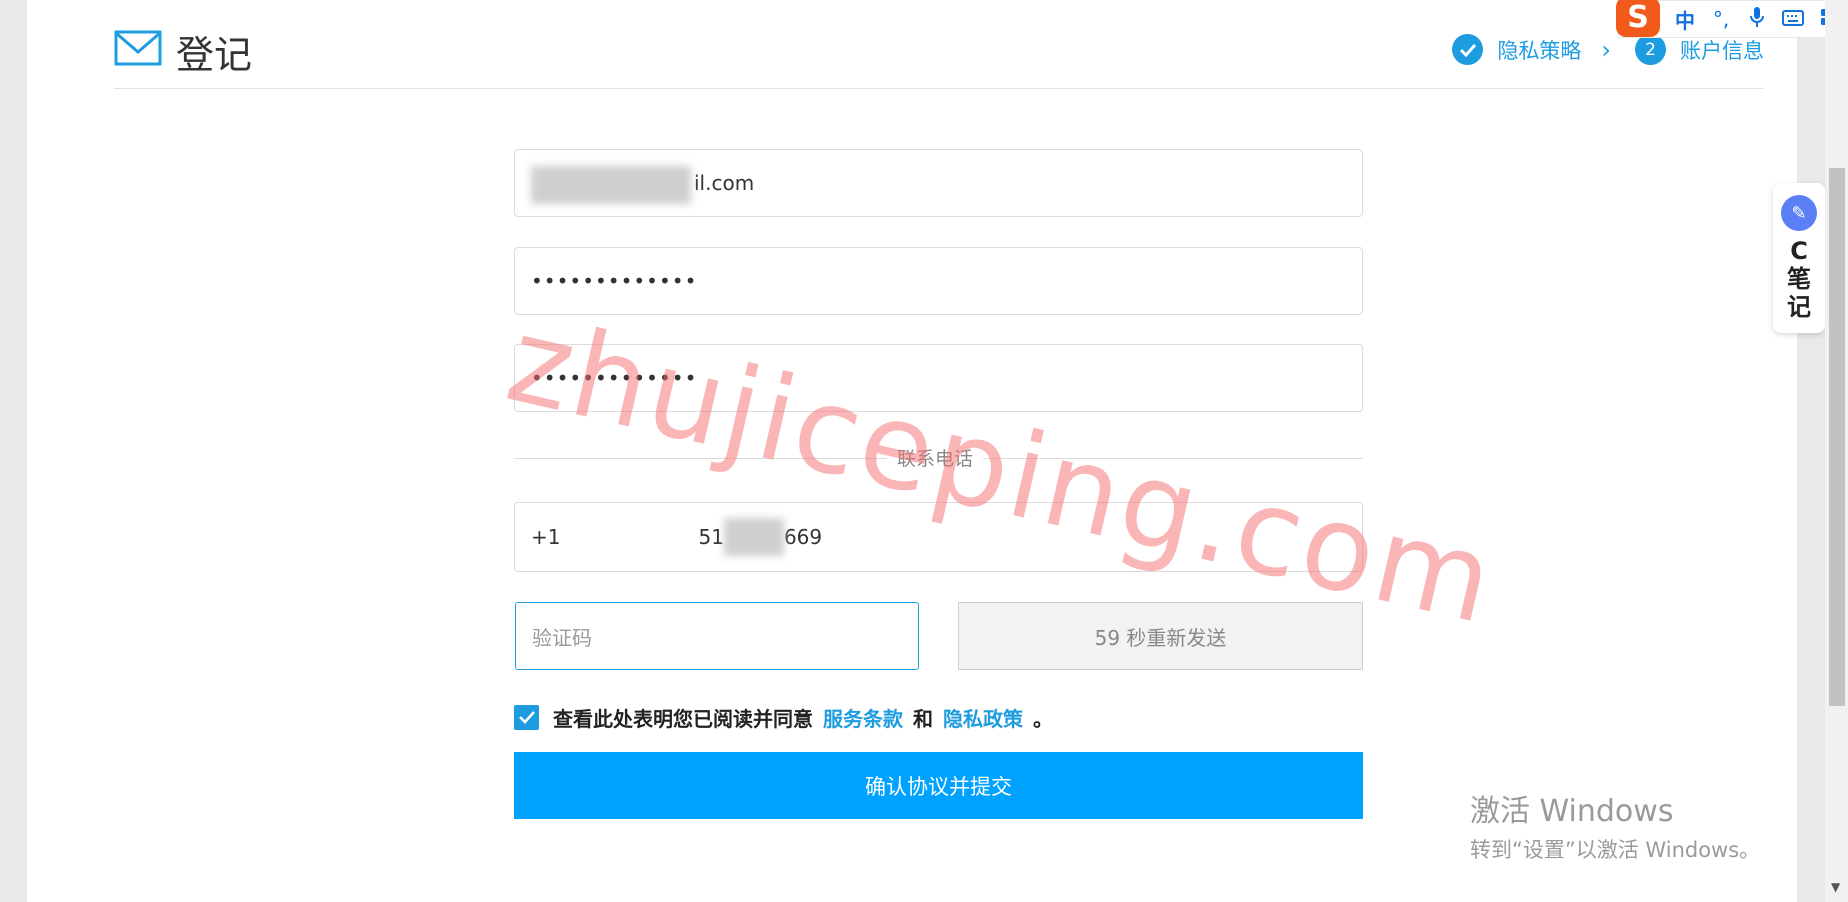 Image resolution: width=1848 pixels, height=902 pixels. I want to click on period-text: 。, so click(1043, 719).